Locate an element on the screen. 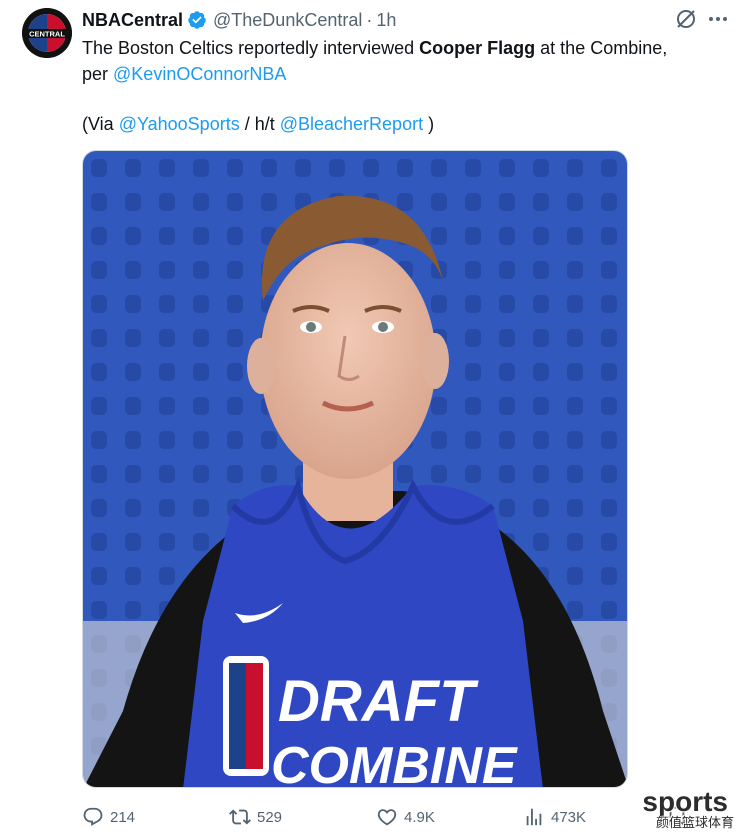  views-count: 473K is located at coordinates (569, 817).